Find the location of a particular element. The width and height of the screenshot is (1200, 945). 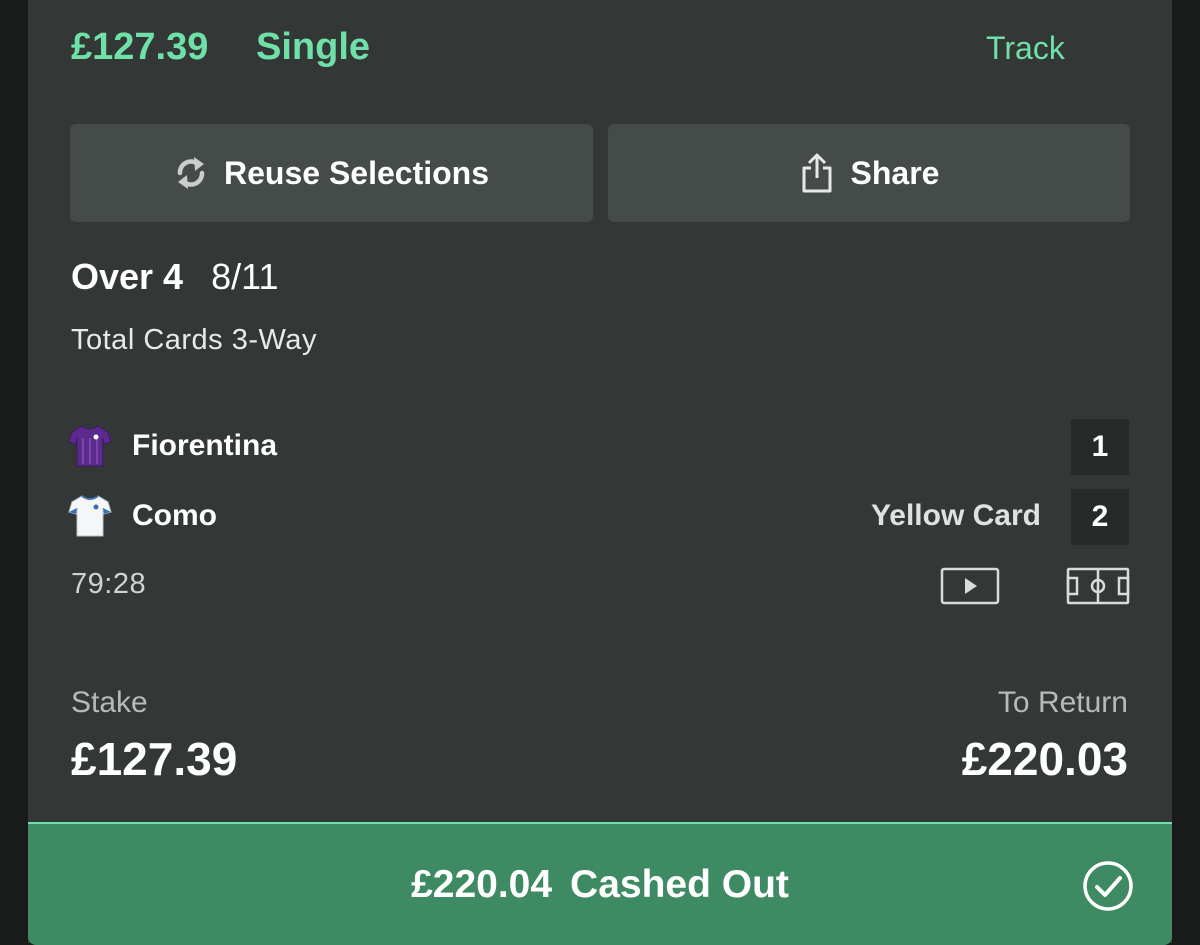

home-team-row: Fiorentina is located at coordinates (172, 446).